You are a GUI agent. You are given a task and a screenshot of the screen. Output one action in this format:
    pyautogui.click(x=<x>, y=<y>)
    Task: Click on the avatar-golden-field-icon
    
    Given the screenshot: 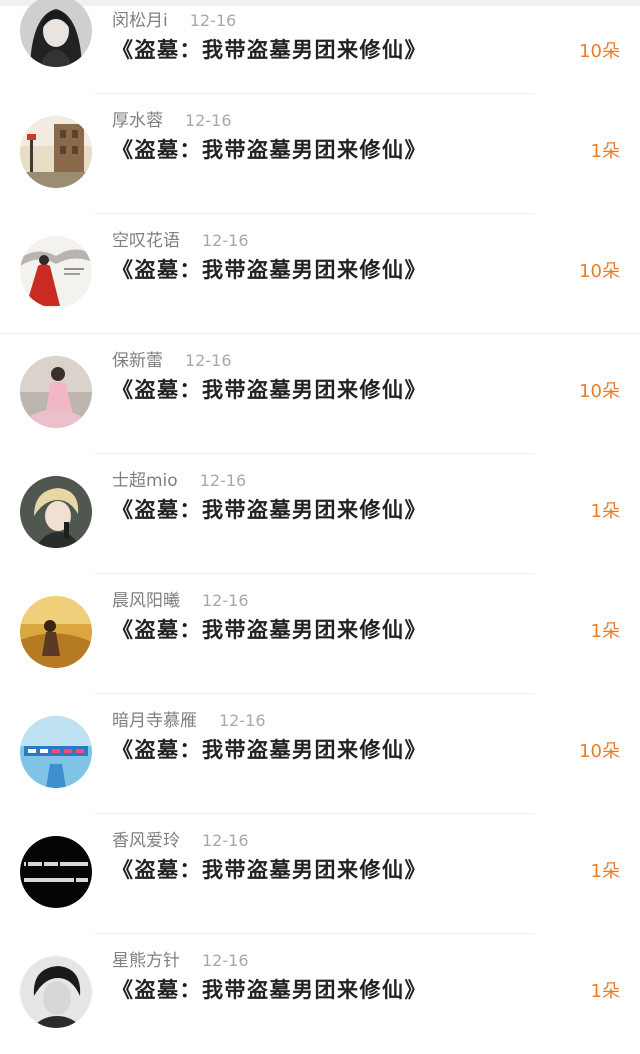 What is the action you would take?
    pyautogui.click(x=56, y=632)
    